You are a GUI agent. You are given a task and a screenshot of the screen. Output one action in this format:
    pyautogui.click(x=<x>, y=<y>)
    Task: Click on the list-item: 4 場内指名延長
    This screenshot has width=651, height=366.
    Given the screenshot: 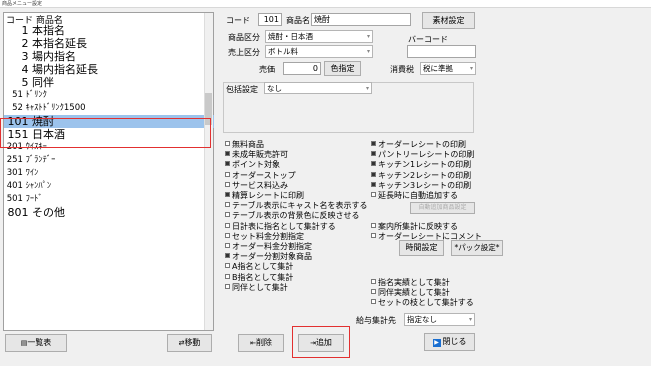 What is the action you would take?
    pyautogui.click(x=109, y=69)
    